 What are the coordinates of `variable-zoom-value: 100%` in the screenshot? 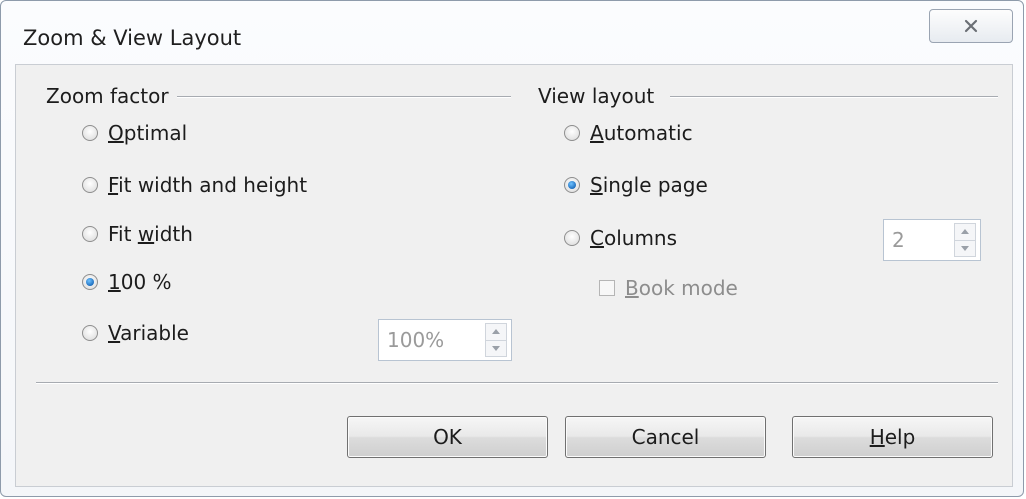 It's located at (416, 340).